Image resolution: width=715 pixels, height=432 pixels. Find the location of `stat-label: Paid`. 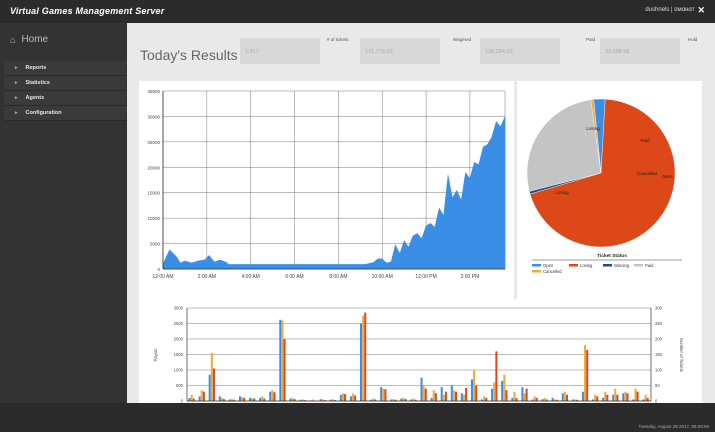

stat-label: Paid is located at coordinates (591, 39).